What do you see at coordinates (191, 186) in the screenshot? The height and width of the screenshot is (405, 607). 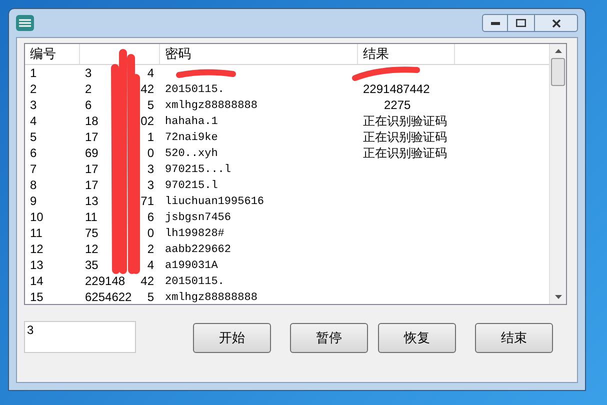 I see `table-cell: 970215.l` at bounding box center [191, 186].